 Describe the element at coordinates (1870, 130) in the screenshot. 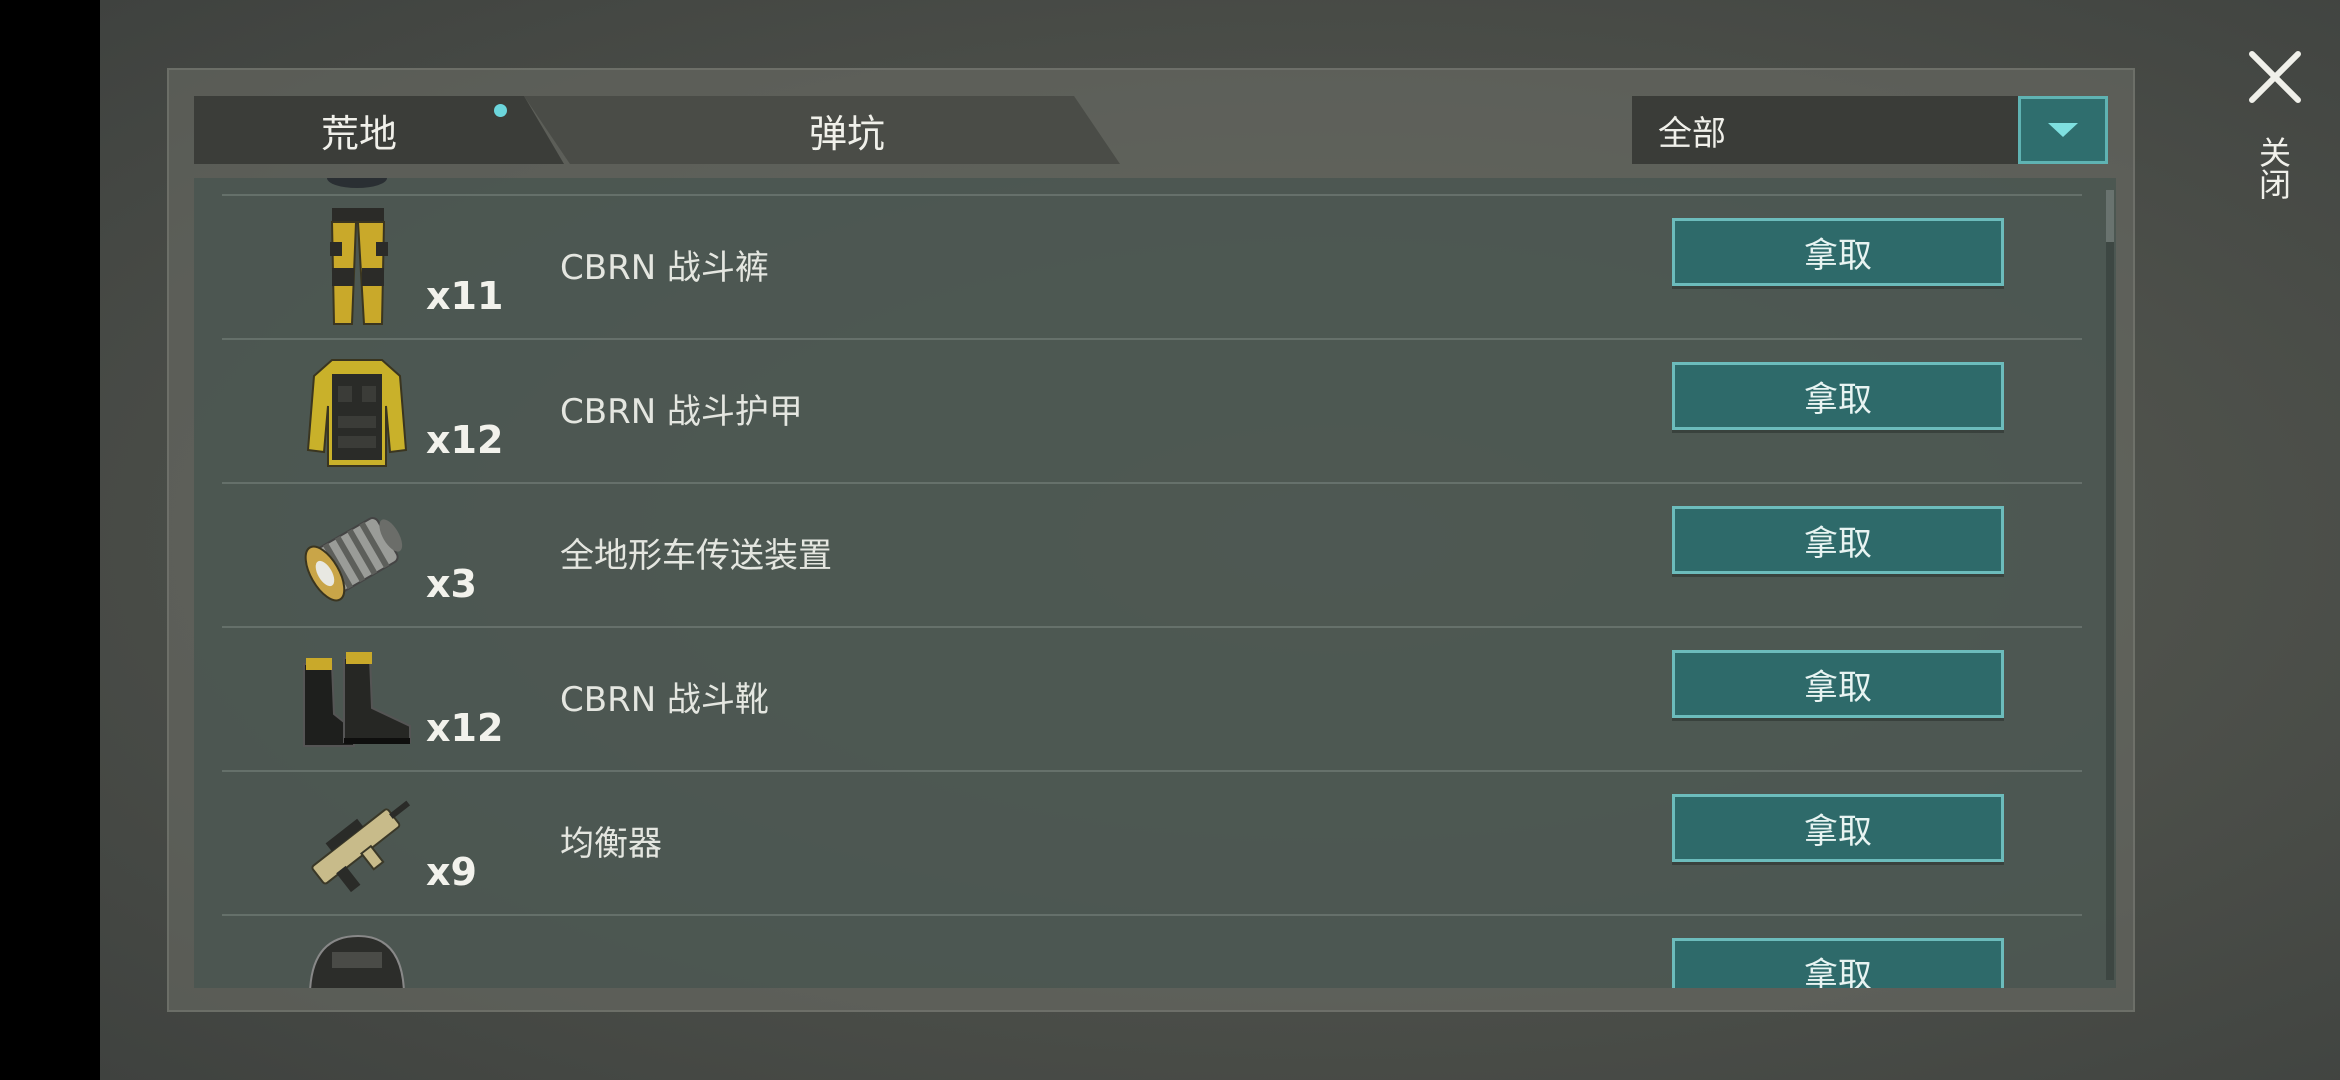

I see `category-filter-dropdown: 全部` at that location.